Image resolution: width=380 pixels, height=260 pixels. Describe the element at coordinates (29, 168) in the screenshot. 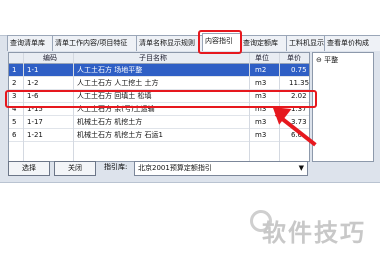

I see `select-button: 选择` at that location.